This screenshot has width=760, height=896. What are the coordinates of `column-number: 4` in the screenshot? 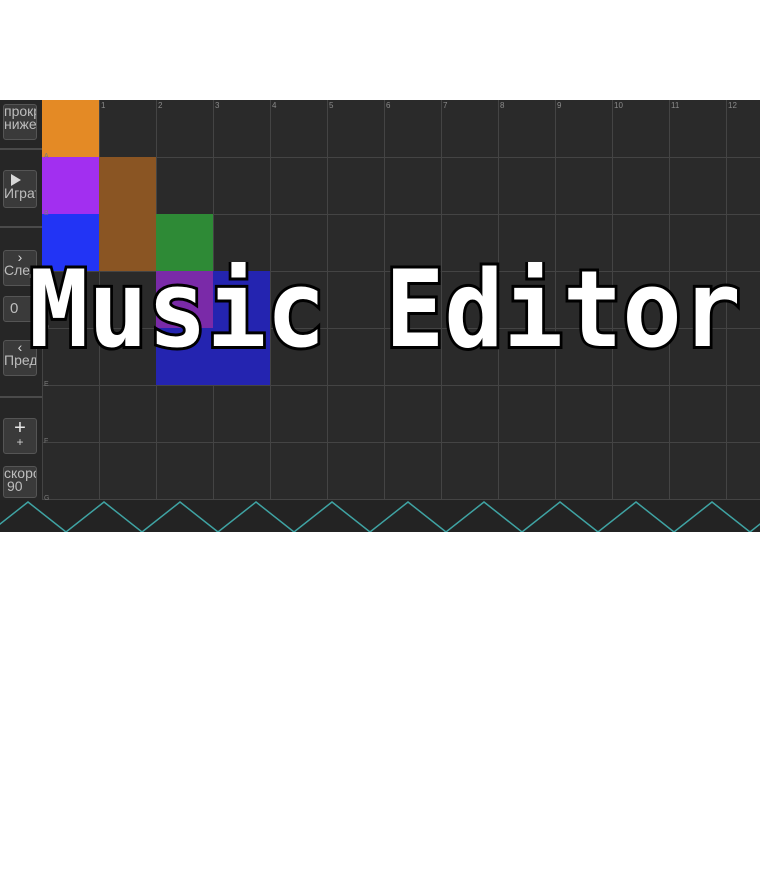 It's located at (274, 105).